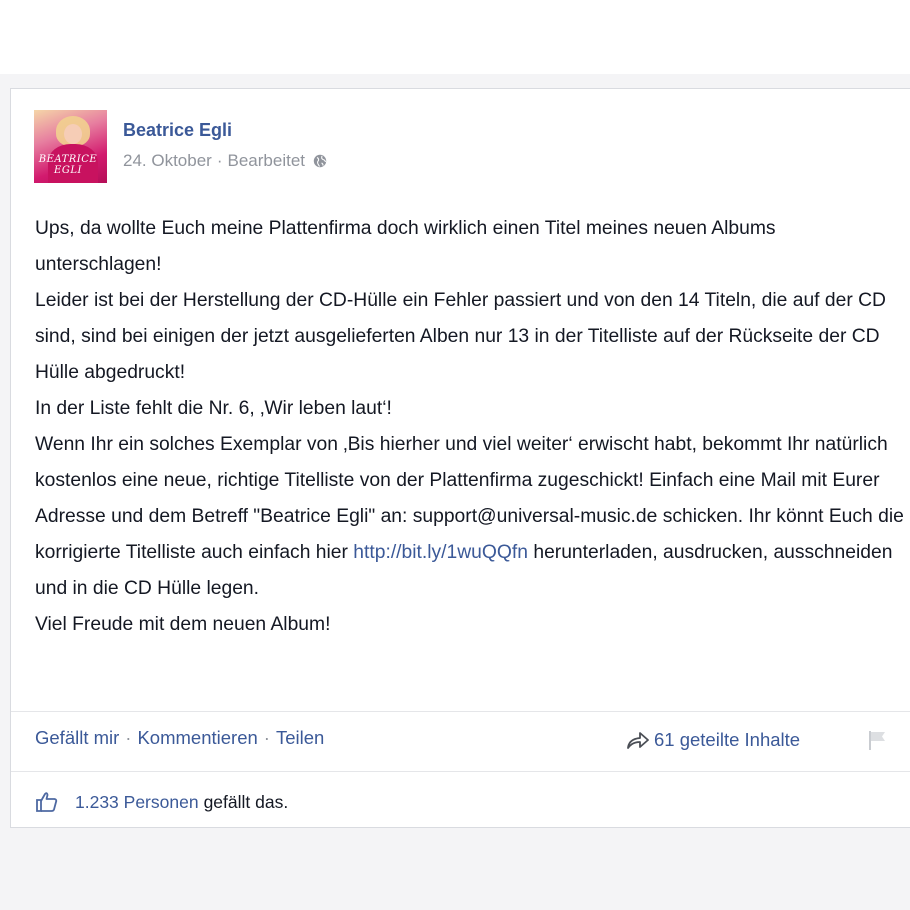 Image resolution: width=910 pixels, height=910 pixels. Describe the element at coordinates (137, 802) in the screenshot. I see `likes-count-link: 1.233 Personen` at that location.